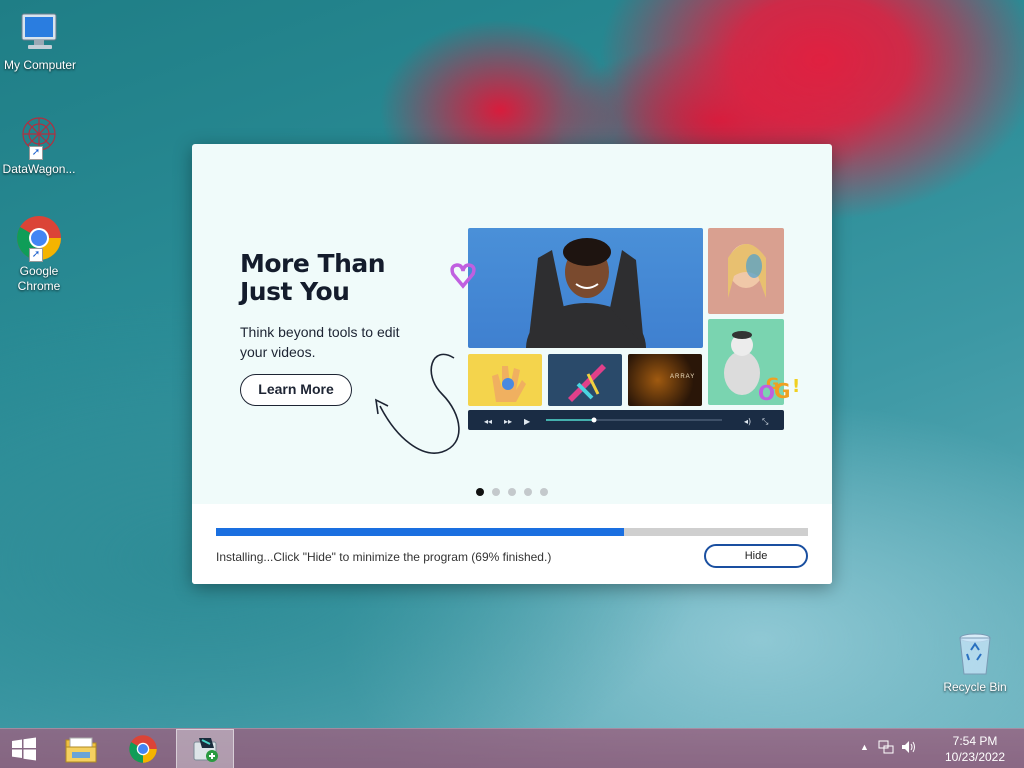 This screenshot has width=1024, height=768. Describe the element at coordinates (975, 654) in the screenshot. I see `recycle-bin-icon` at that location.